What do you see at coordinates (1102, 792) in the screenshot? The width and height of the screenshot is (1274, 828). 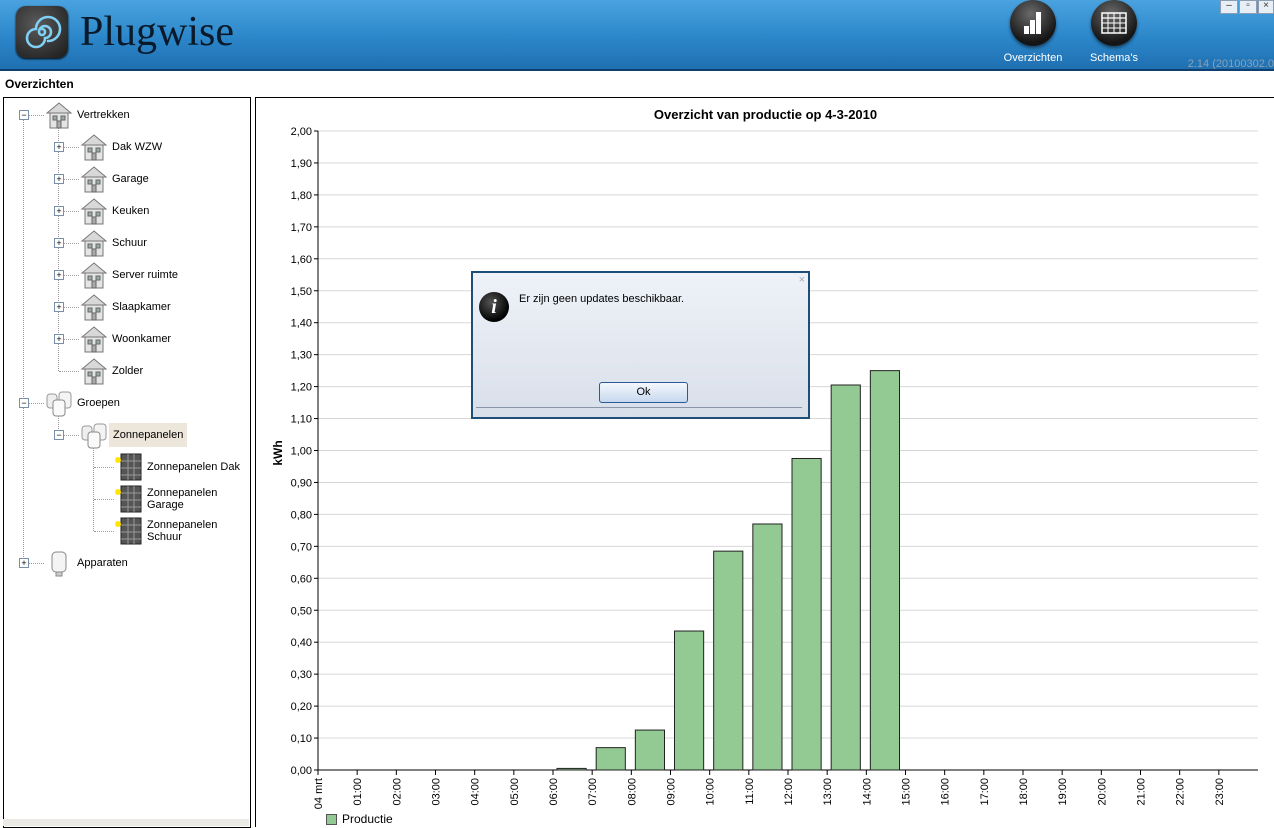 I see `x-tick-label: 20:00` at bounding box center [1102, 792].